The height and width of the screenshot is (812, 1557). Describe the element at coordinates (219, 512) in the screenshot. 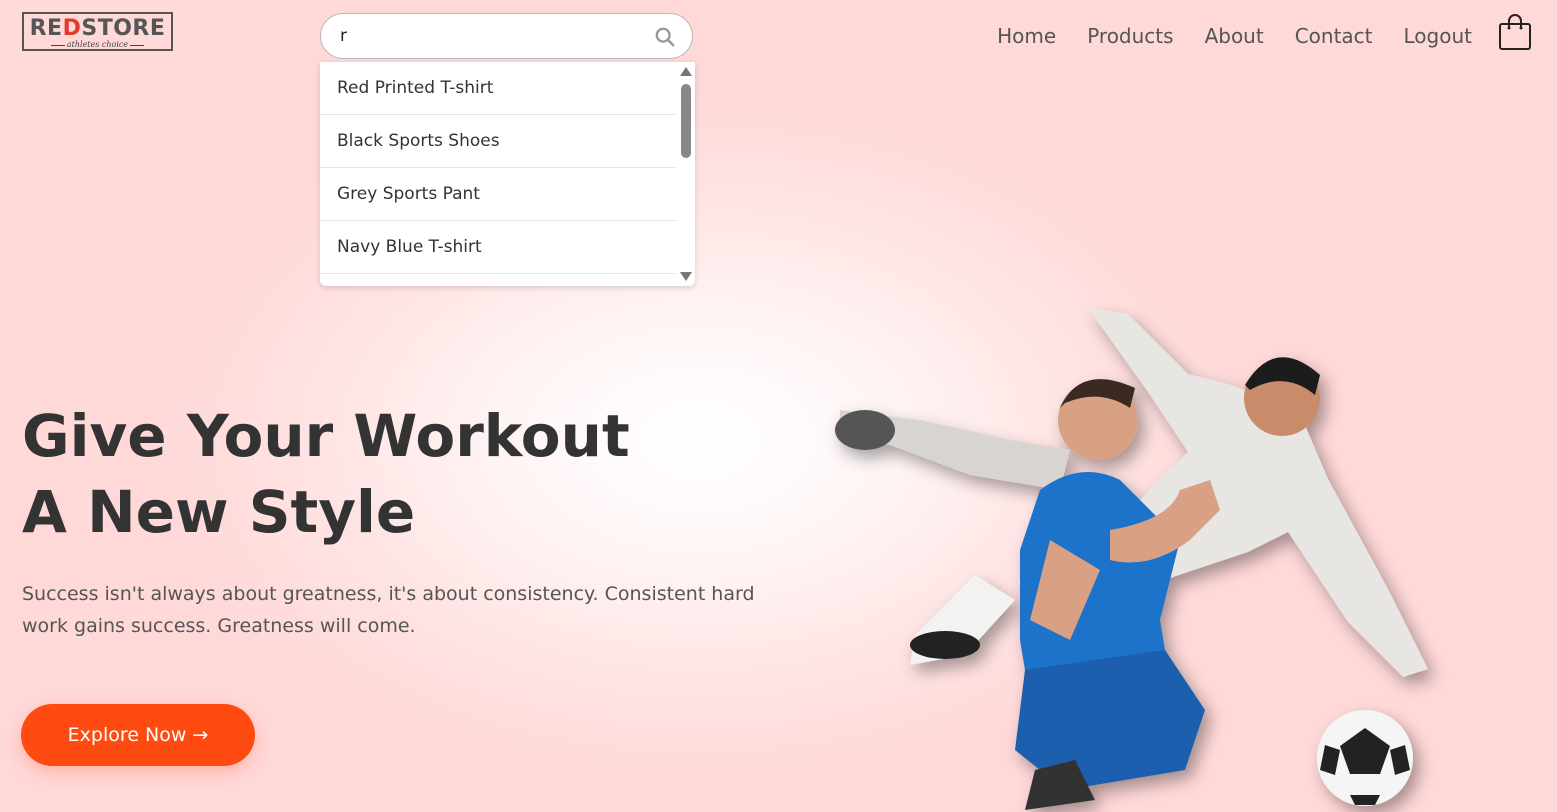

I see `hero-title-line-2: A New Style` at that location.